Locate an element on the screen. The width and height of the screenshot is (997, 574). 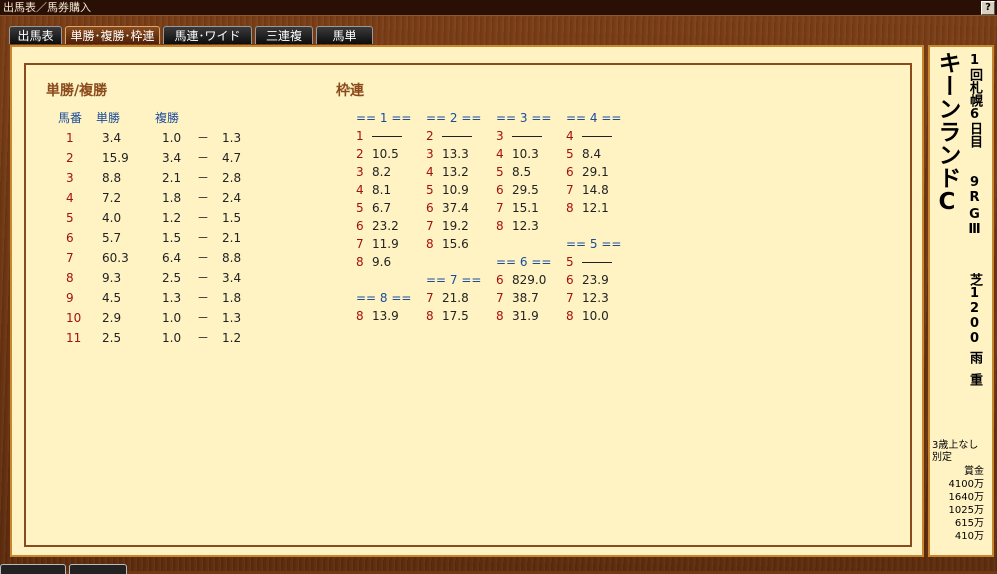
bracket-odds: 38.7 is located at coordinates (525, 298).